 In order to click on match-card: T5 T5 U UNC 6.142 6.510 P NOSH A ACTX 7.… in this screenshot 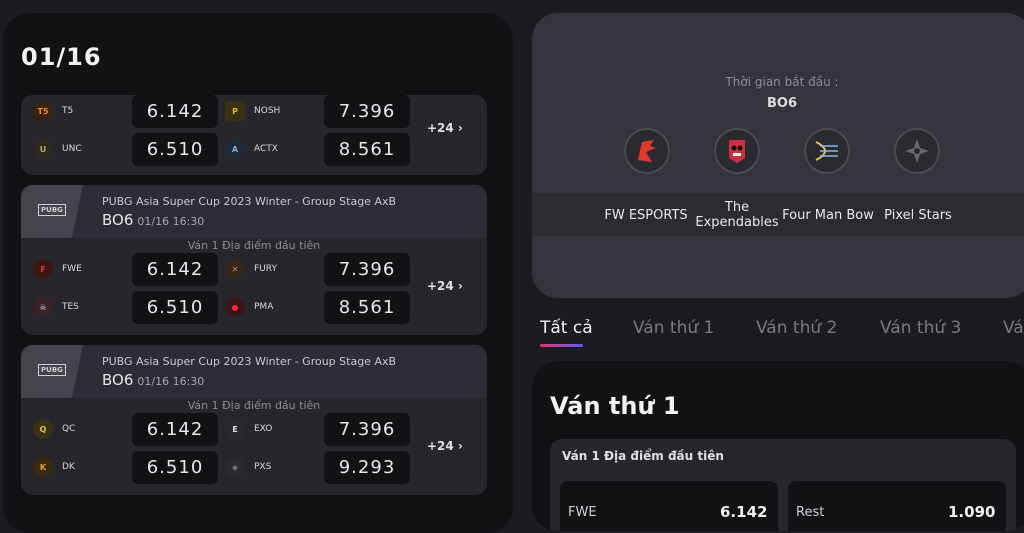, I will do `click(254, 135)`.